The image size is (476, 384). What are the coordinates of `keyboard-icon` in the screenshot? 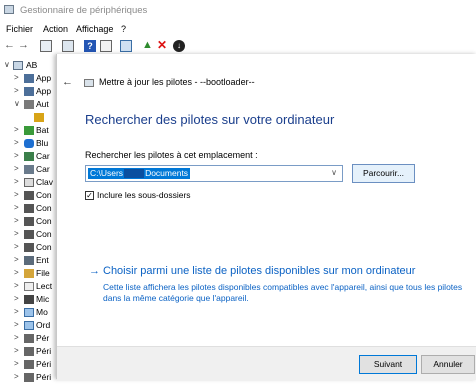 It's located at (29, 182).